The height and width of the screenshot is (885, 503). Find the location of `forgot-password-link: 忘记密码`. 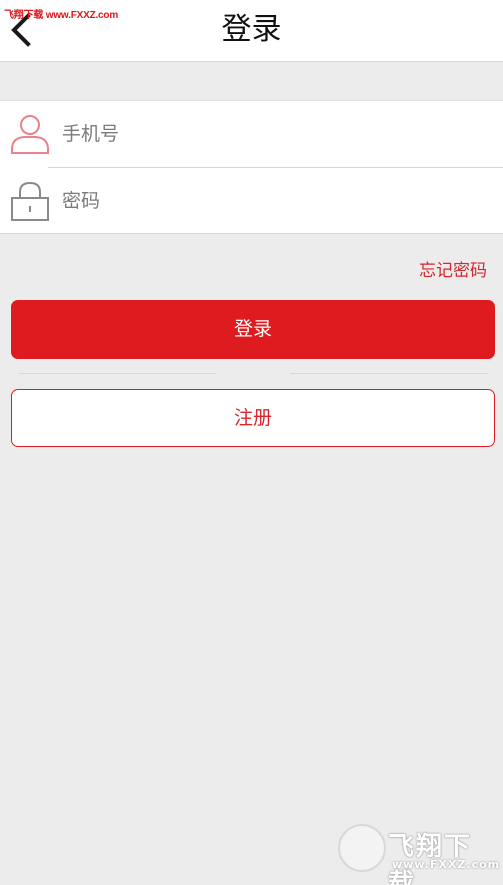

forgot-password-link: 忘记密码 is located at coordinates (453, 268).